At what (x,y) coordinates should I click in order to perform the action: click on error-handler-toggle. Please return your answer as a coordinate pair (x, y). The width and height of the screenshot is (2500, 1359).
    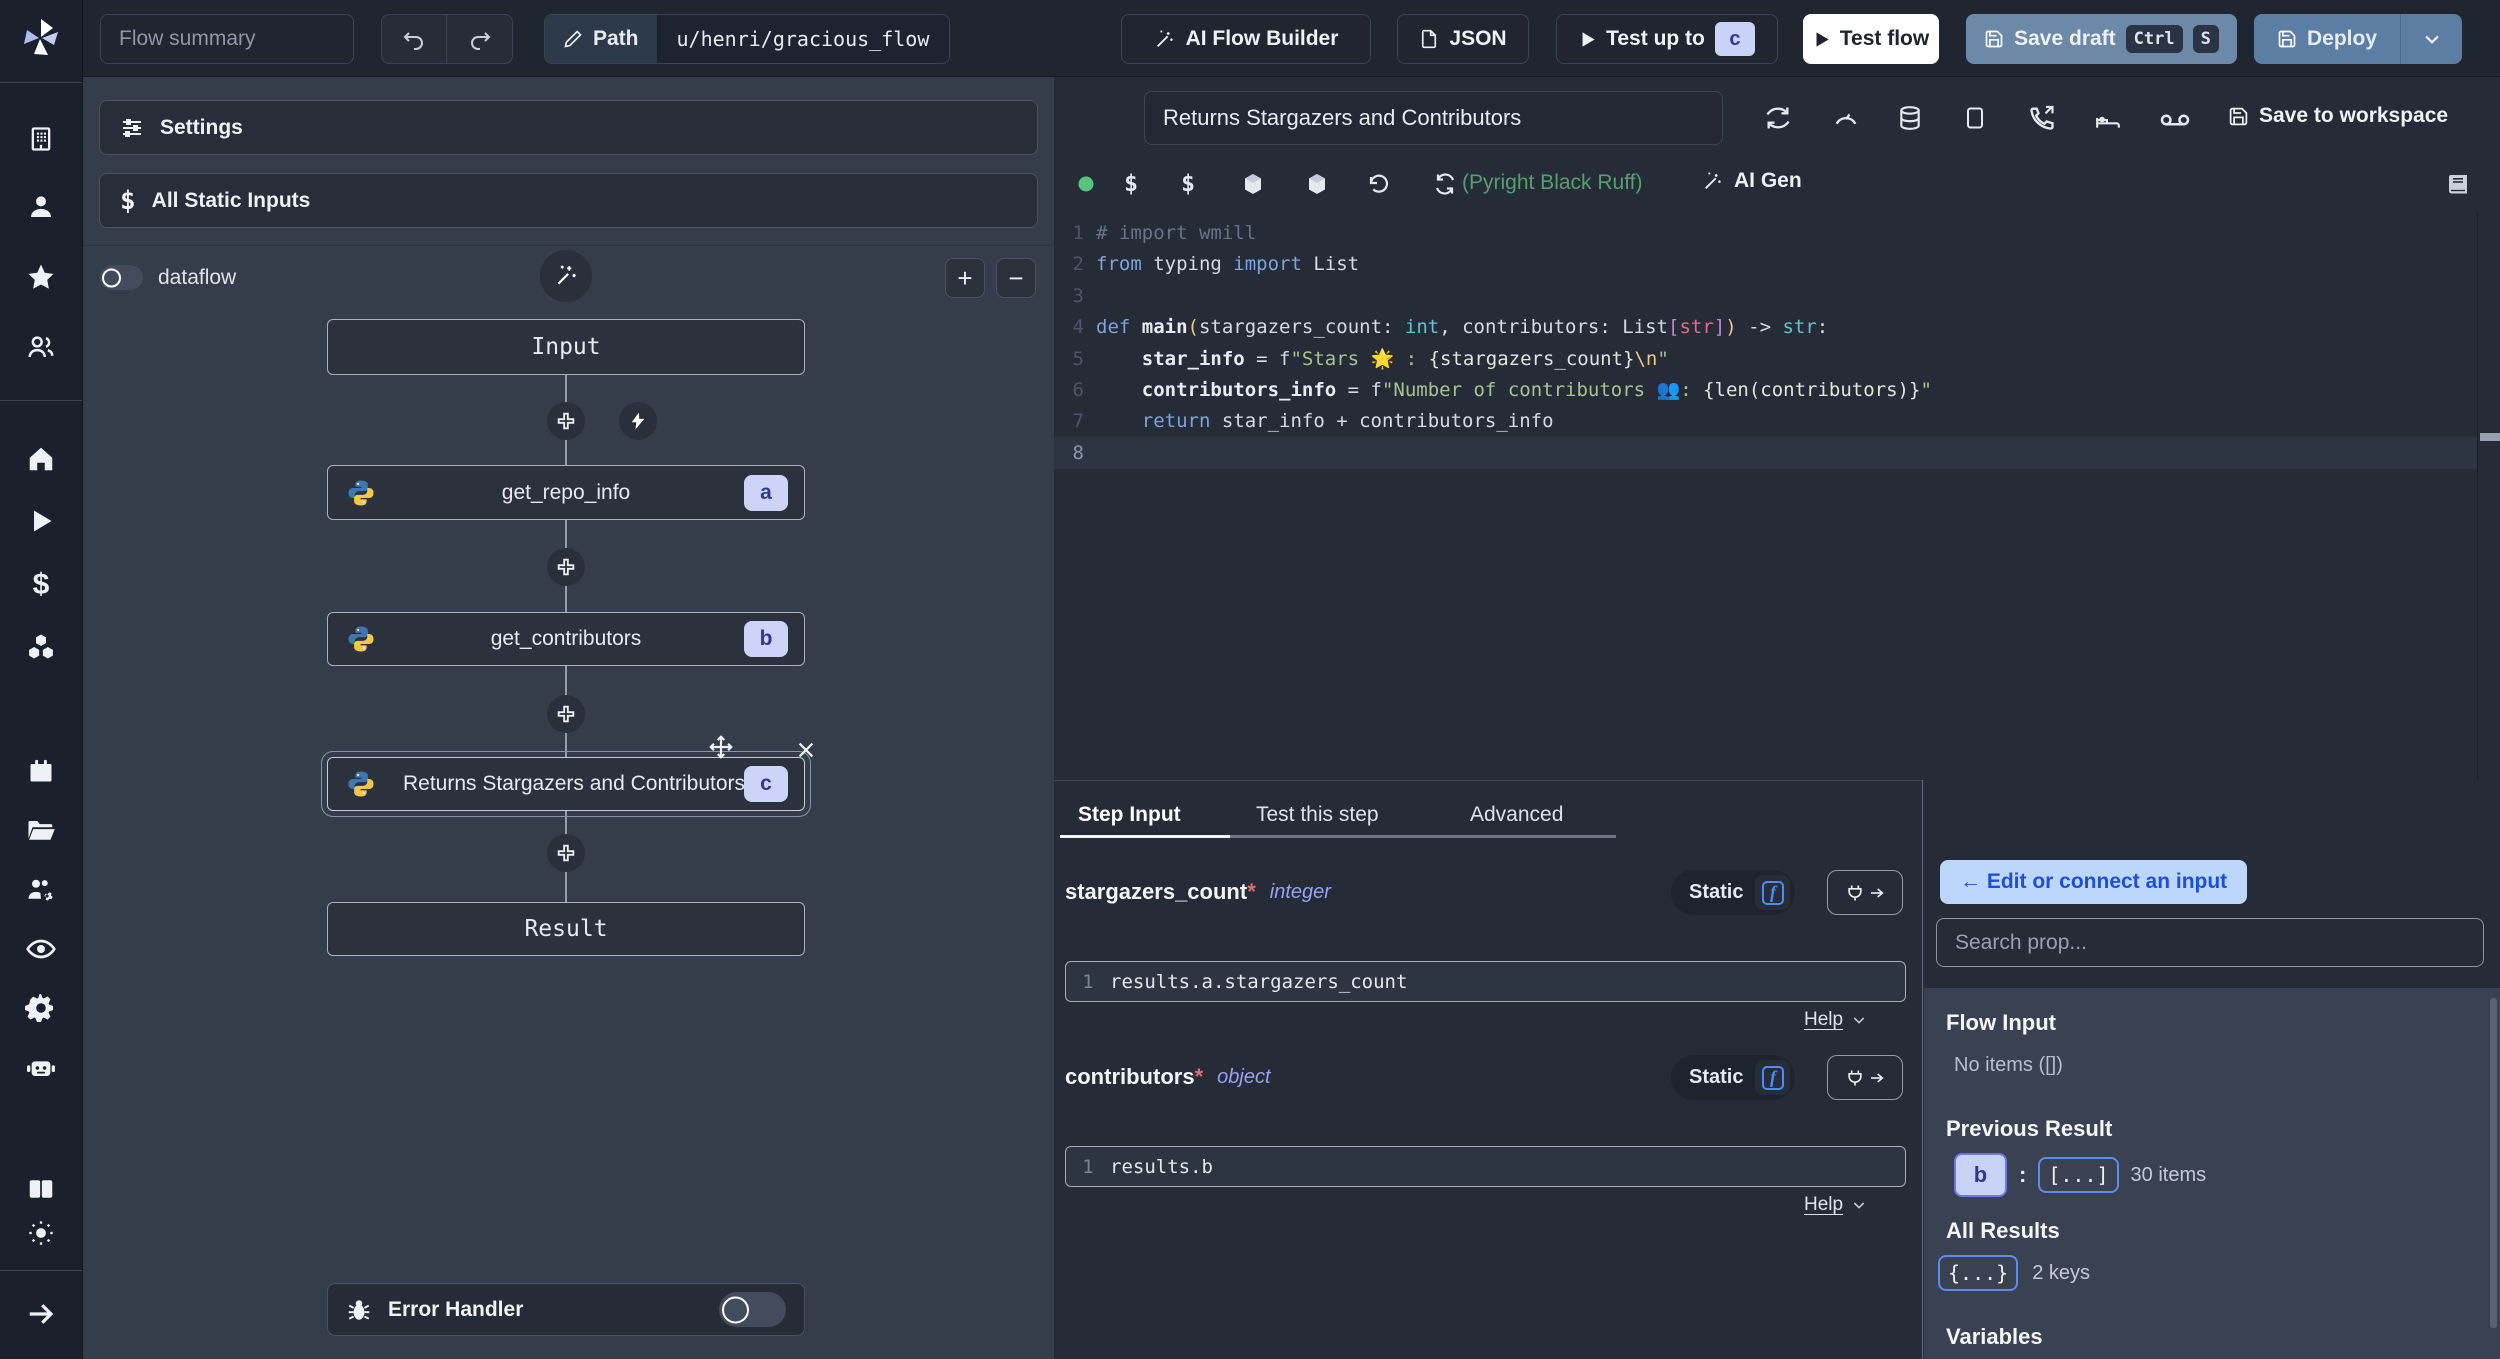
    Looking at the image, I should click on (752, 1309).